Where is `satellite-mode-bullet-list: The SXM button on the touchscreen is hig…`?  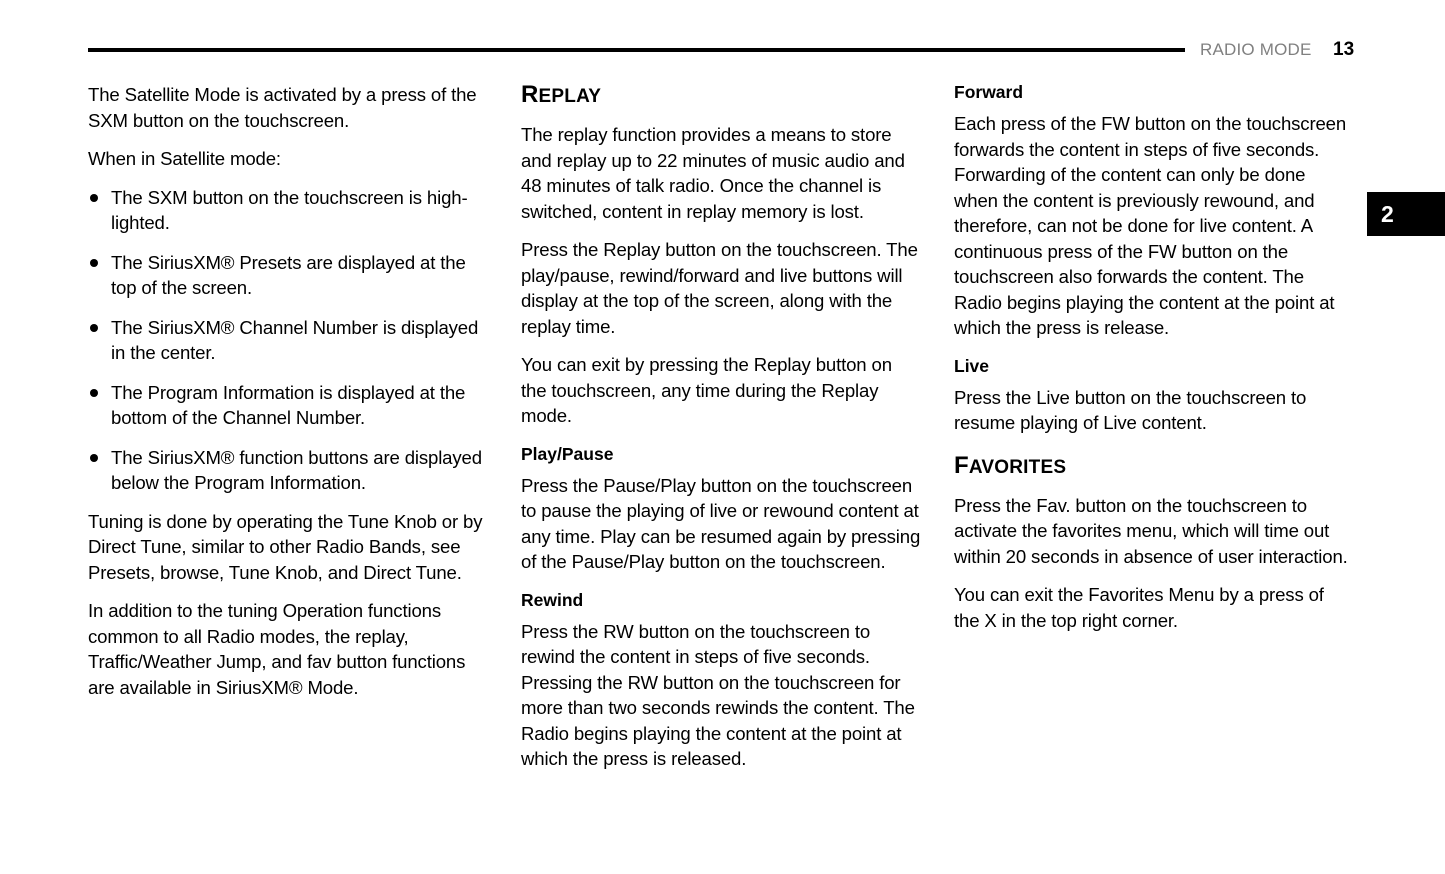 satellite-mode-bullet-list: The SXM button on the touchscreen is hig… is located at coordinates (288, 340).